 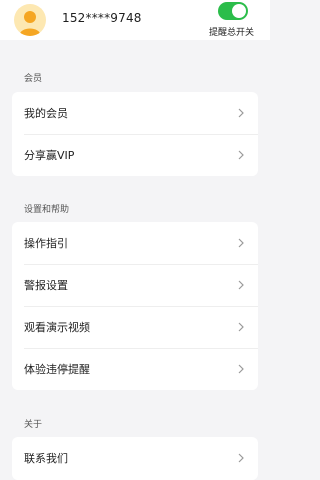 What do you see at coordinates (46, 458) in the screenshot?
I see `menu-item-label: 联系我们` at bounding box center [46, 458].